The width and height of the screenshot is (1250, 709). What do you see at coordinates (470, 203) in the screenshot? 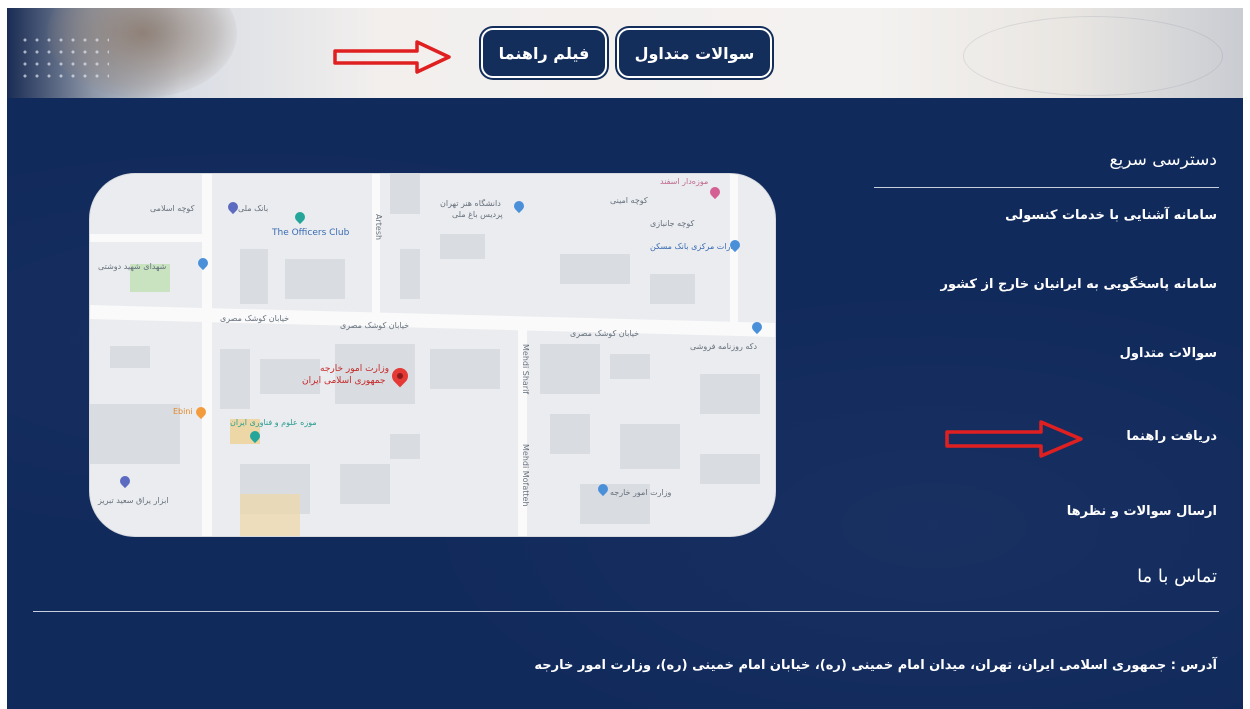
I see `map-label: دانشگاه هنر تهران` at bounding box center [470, 203].